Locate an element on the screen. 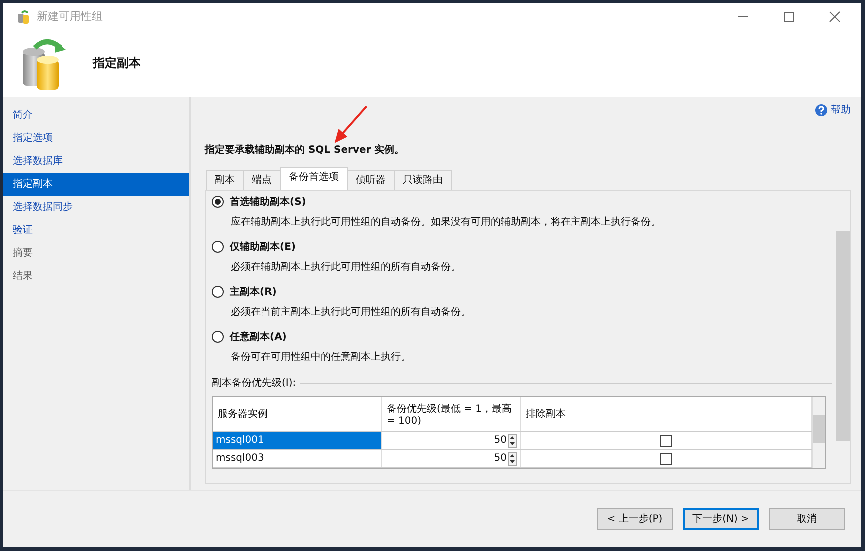  sidebar-item: 指定副本 is located at coordinates (96, 184).